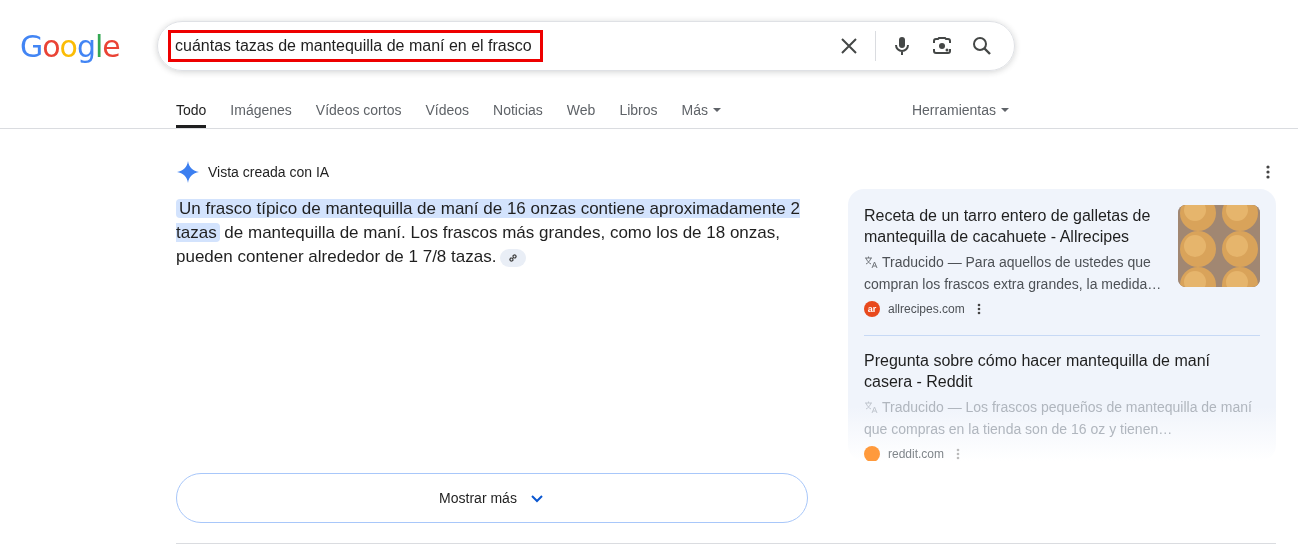 The height and width of the screenshot is (549, 1298). What do you see at coordinates (701, 110) in the screenshot?
I see `tab: Más` at bounding box center [701, 110].